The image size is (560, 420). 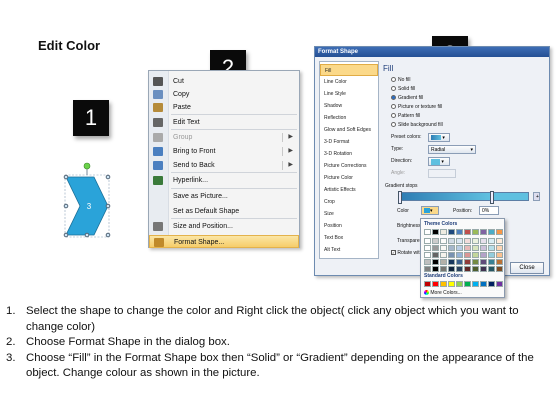 I want to click on add-stop-icon: +, so click(x=536, y=196).